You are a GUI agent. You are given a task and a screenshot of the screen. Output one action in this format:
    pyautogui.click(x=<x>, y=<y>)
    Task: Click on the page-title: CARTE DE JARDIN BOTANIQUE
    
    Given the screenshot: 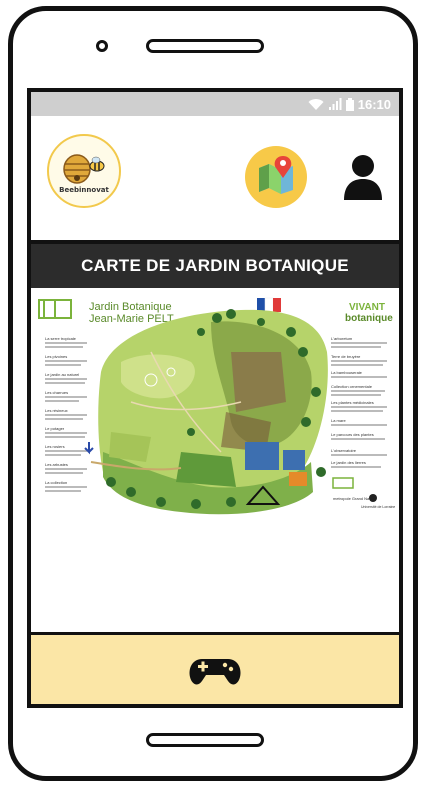 What is the action you would take?
    pyautogui.click(x=215, y=265)
    